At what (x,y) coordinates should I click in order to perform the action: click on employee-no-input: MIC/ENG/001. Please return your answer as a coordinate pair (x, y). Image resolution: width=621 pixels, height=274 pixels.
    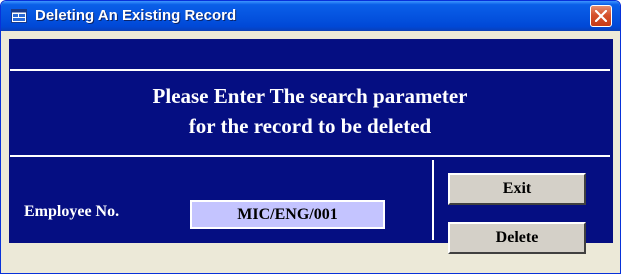
    Looking at the image, I should click on (287, 214).